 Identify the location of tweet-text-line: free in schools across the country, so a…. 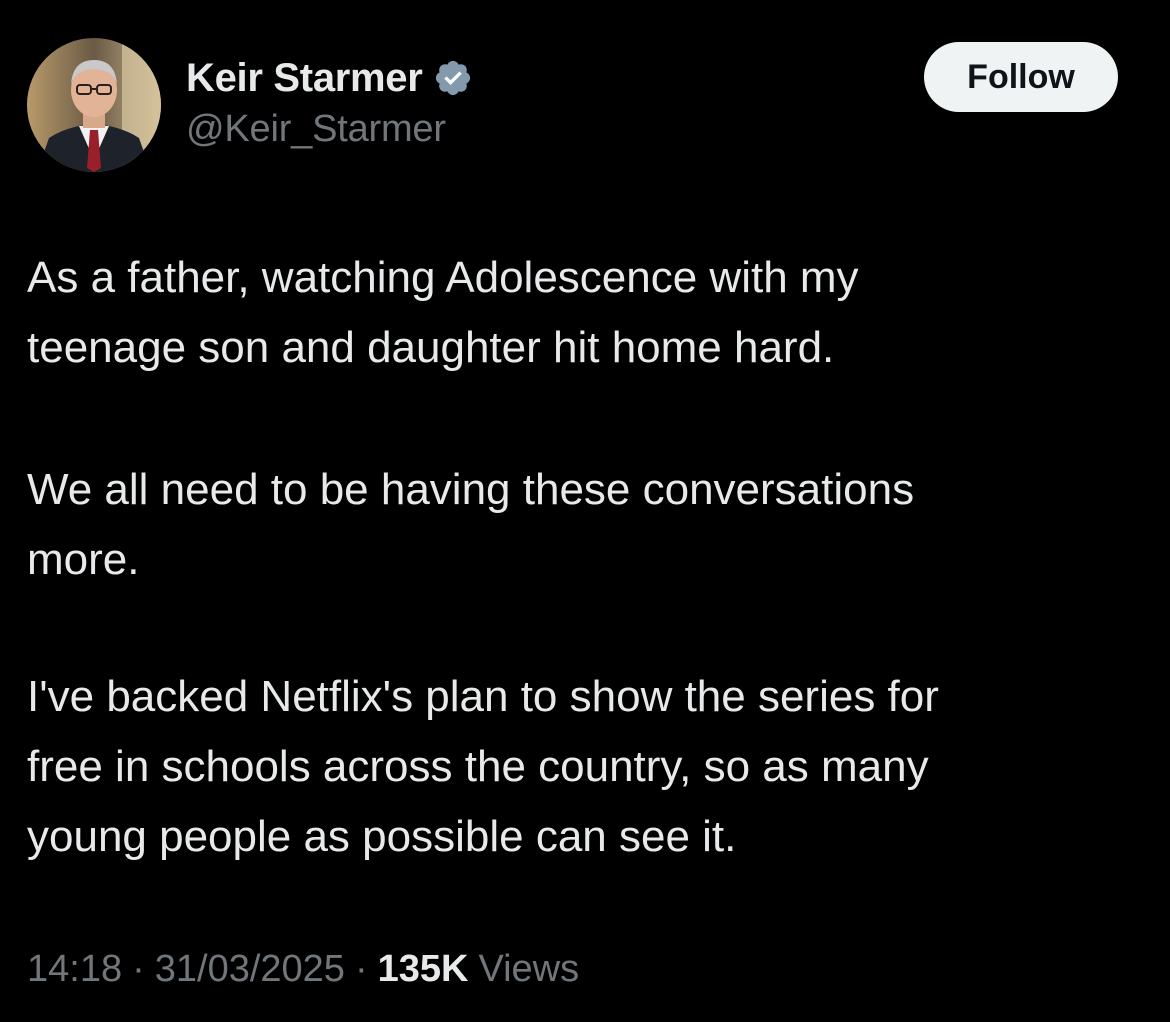
(478, 766).